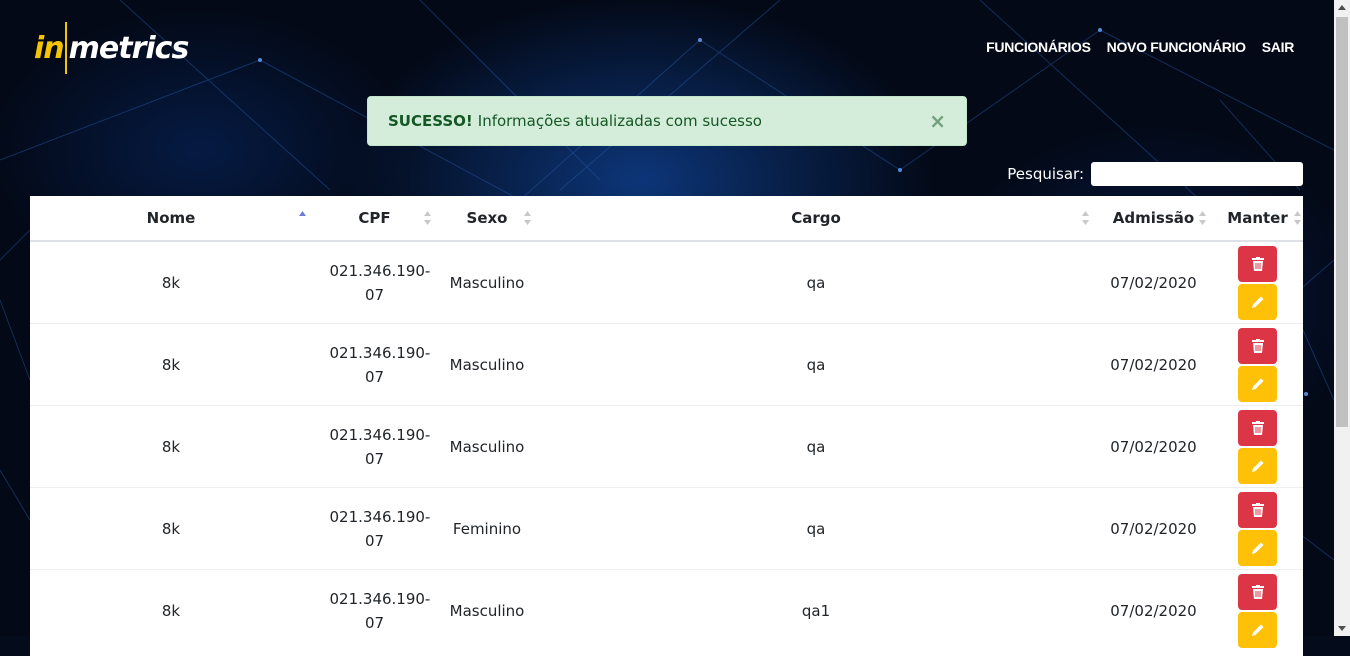 Image resolution: width=1350 pixels, height=656 pixels. Describe the element at coordinates (1342, 8) in the screenshot. I see `scroll-up-arrow-icon` at that location.